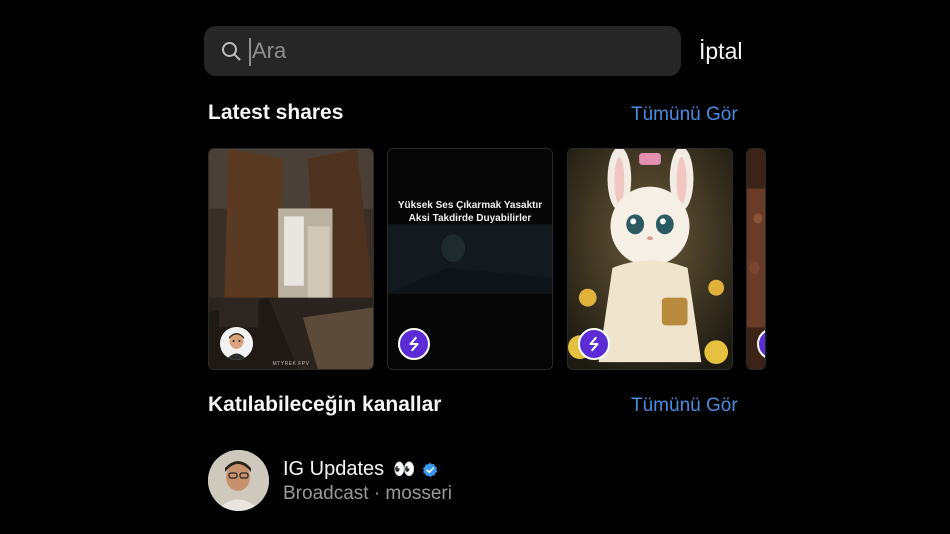  Describe the element at coordinates (250, 52) in the screenshot. I see `text-caret` at that location.